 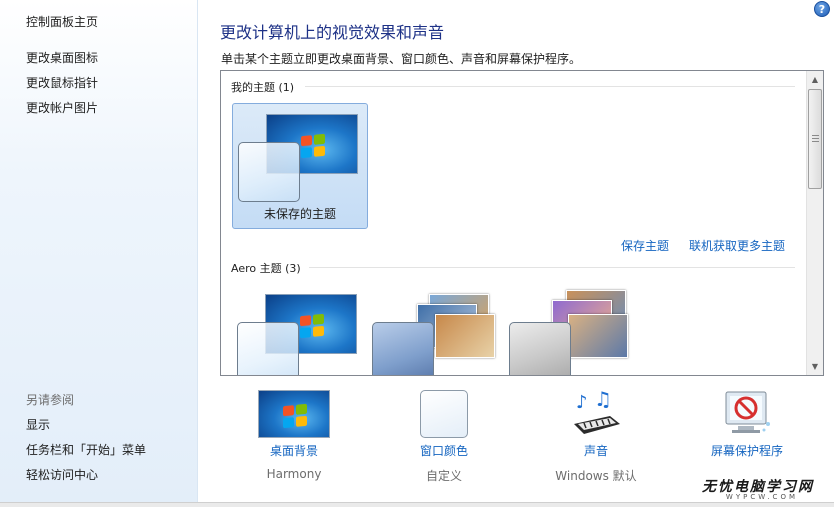 What do you see at coordinates (822, 9) in the screenshot?
I see `help-icon: ?` at bounding box center [822, 9].